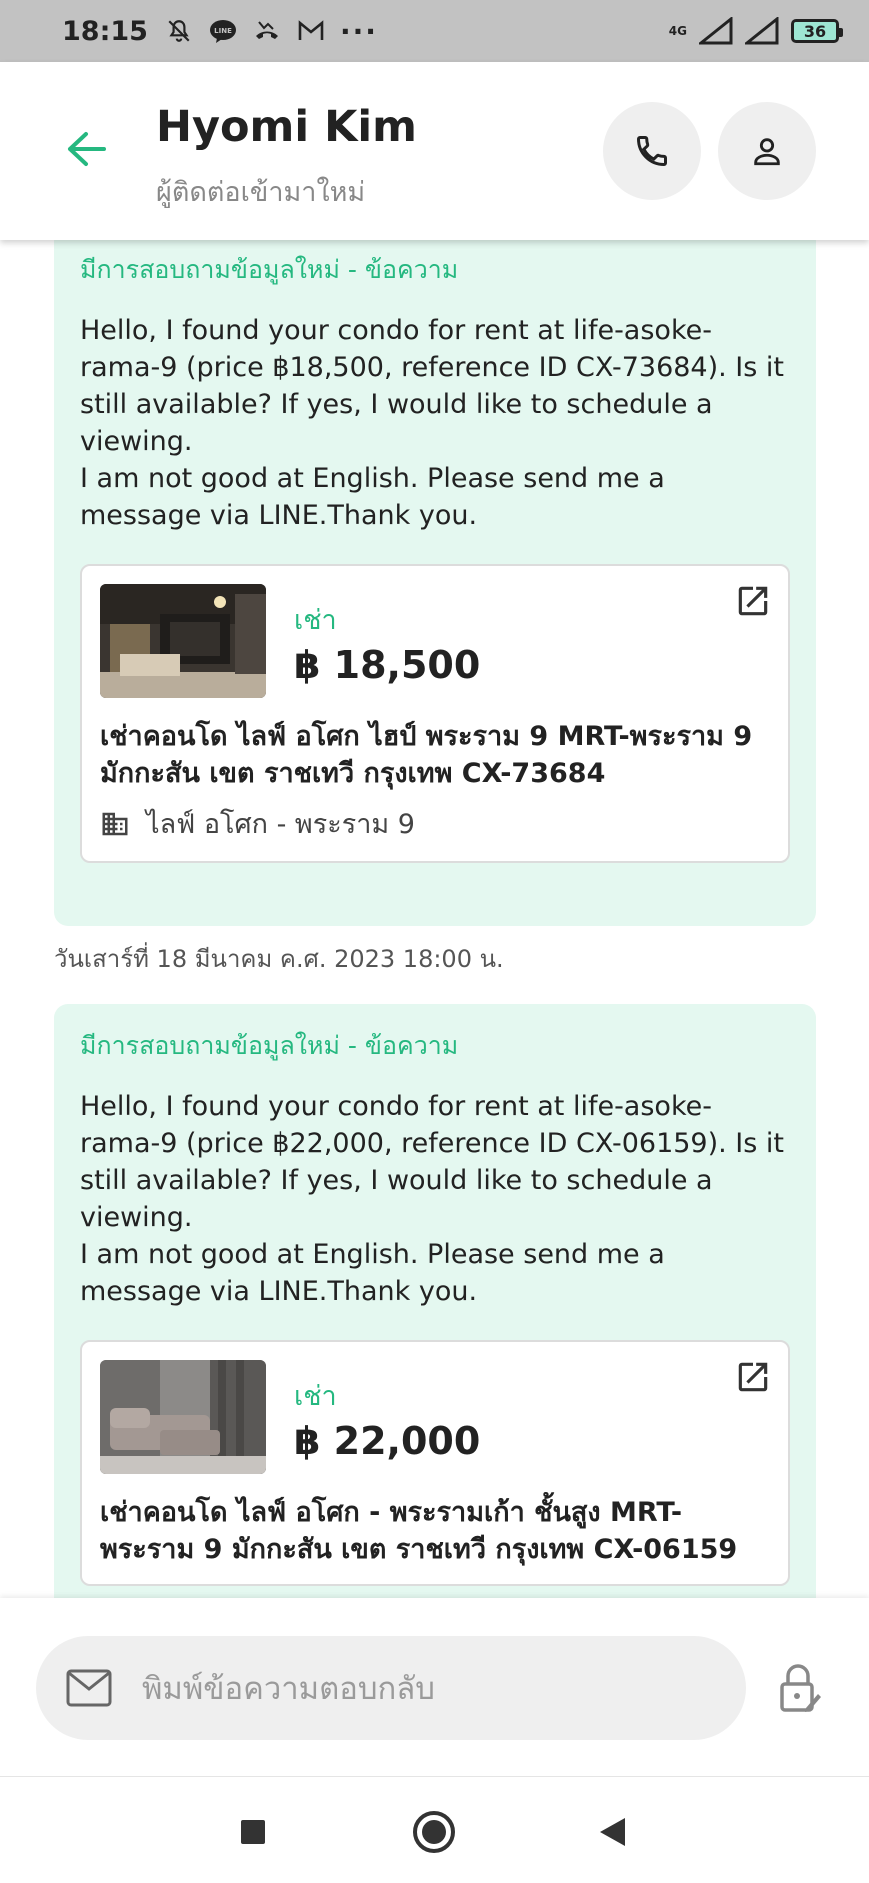  What do you see at coordinates (434, 151) in the screenshot?
I see `chat-header: Hyomi Kim ผู้ติดต่อเข้ามาใหม่` at bounding box center [434, 151].